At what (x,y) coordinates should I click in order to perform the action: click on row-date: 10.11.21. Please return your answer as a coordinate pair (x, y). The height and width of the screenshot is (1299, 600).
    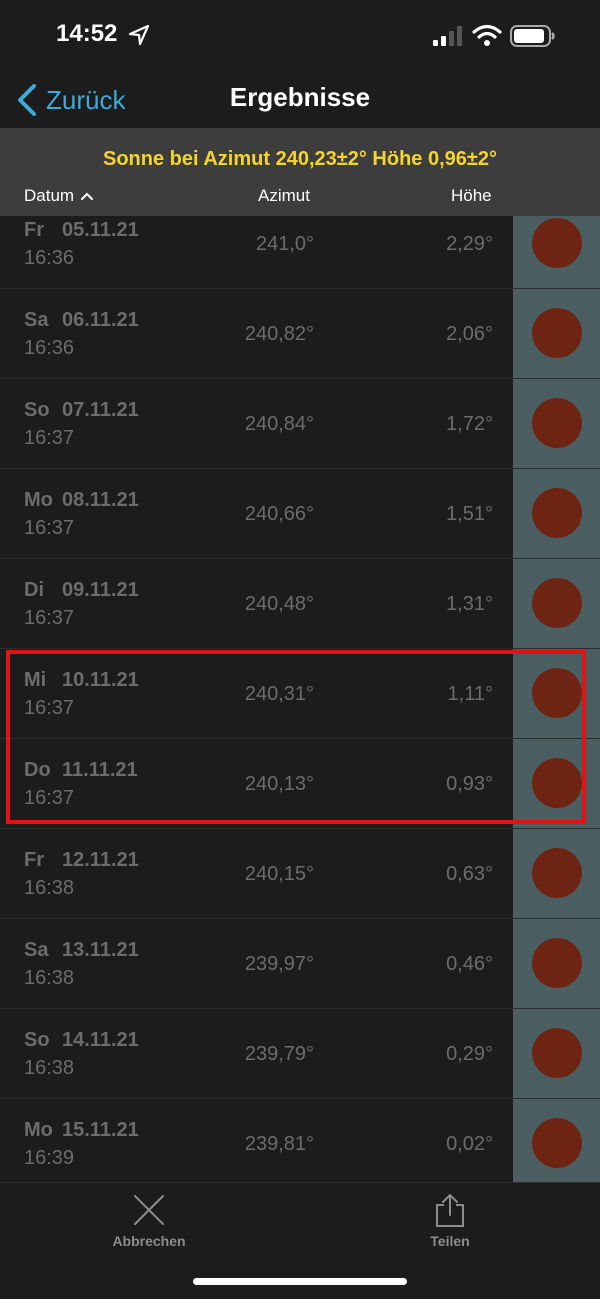
    Looking at the image, I should click on (100, 680).